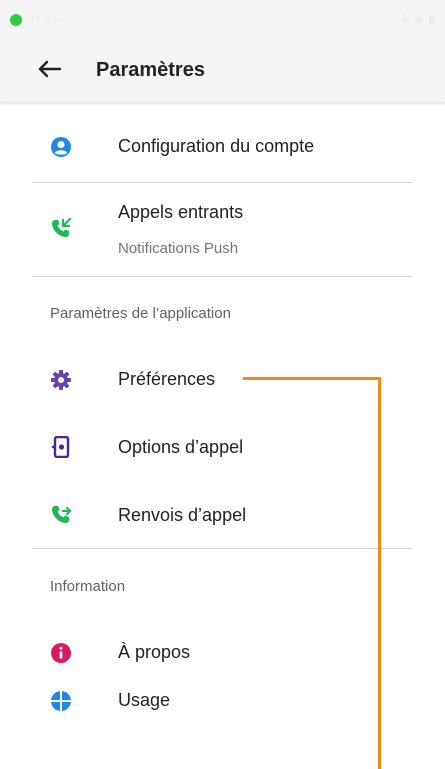 This screenshot has width=445, height=769. I want to click on incoming-calls-label: Appels entrants, so click(181, 212).